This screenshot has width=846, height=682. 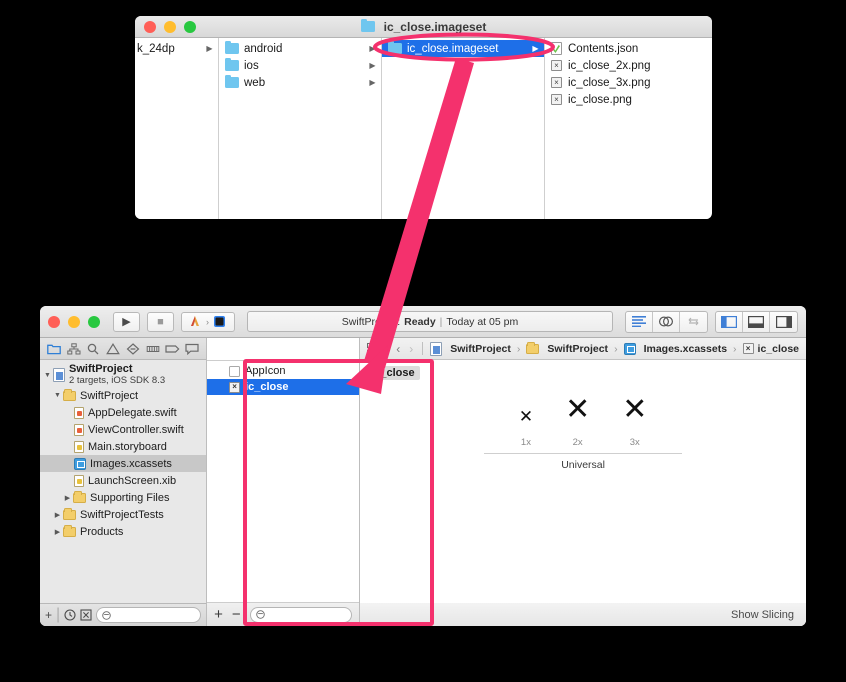 I want to click on tree-item-group: ▼ SwiftProject, so click(x=123, y=395).